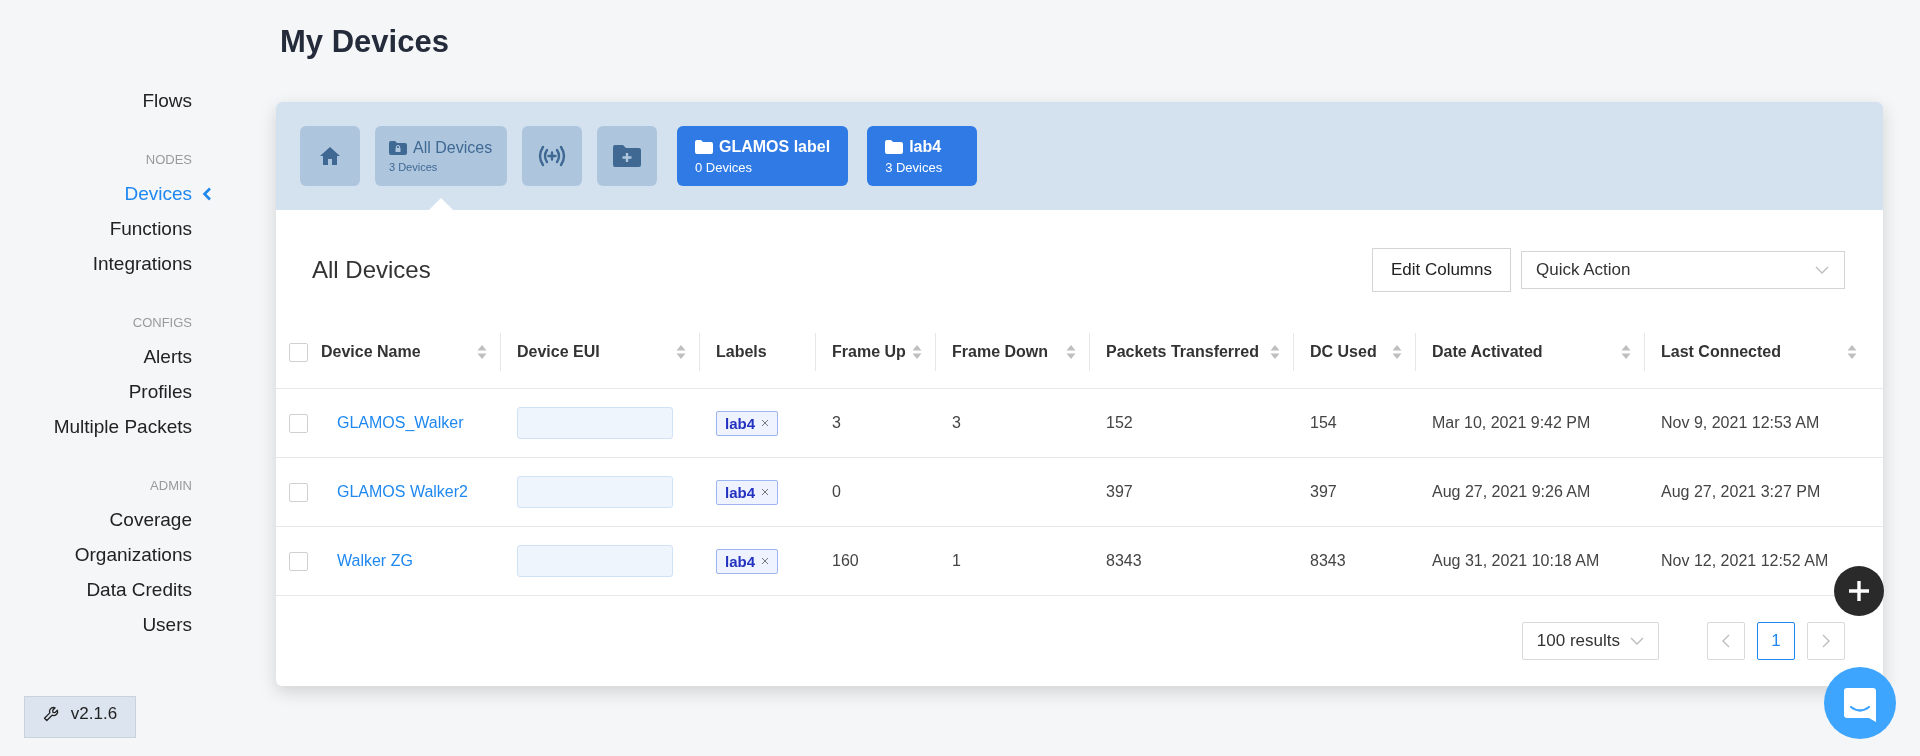 The height and width of the screenshot is (756, 1920). I want to click on column-header: Date Activated, so click(1487, 352).